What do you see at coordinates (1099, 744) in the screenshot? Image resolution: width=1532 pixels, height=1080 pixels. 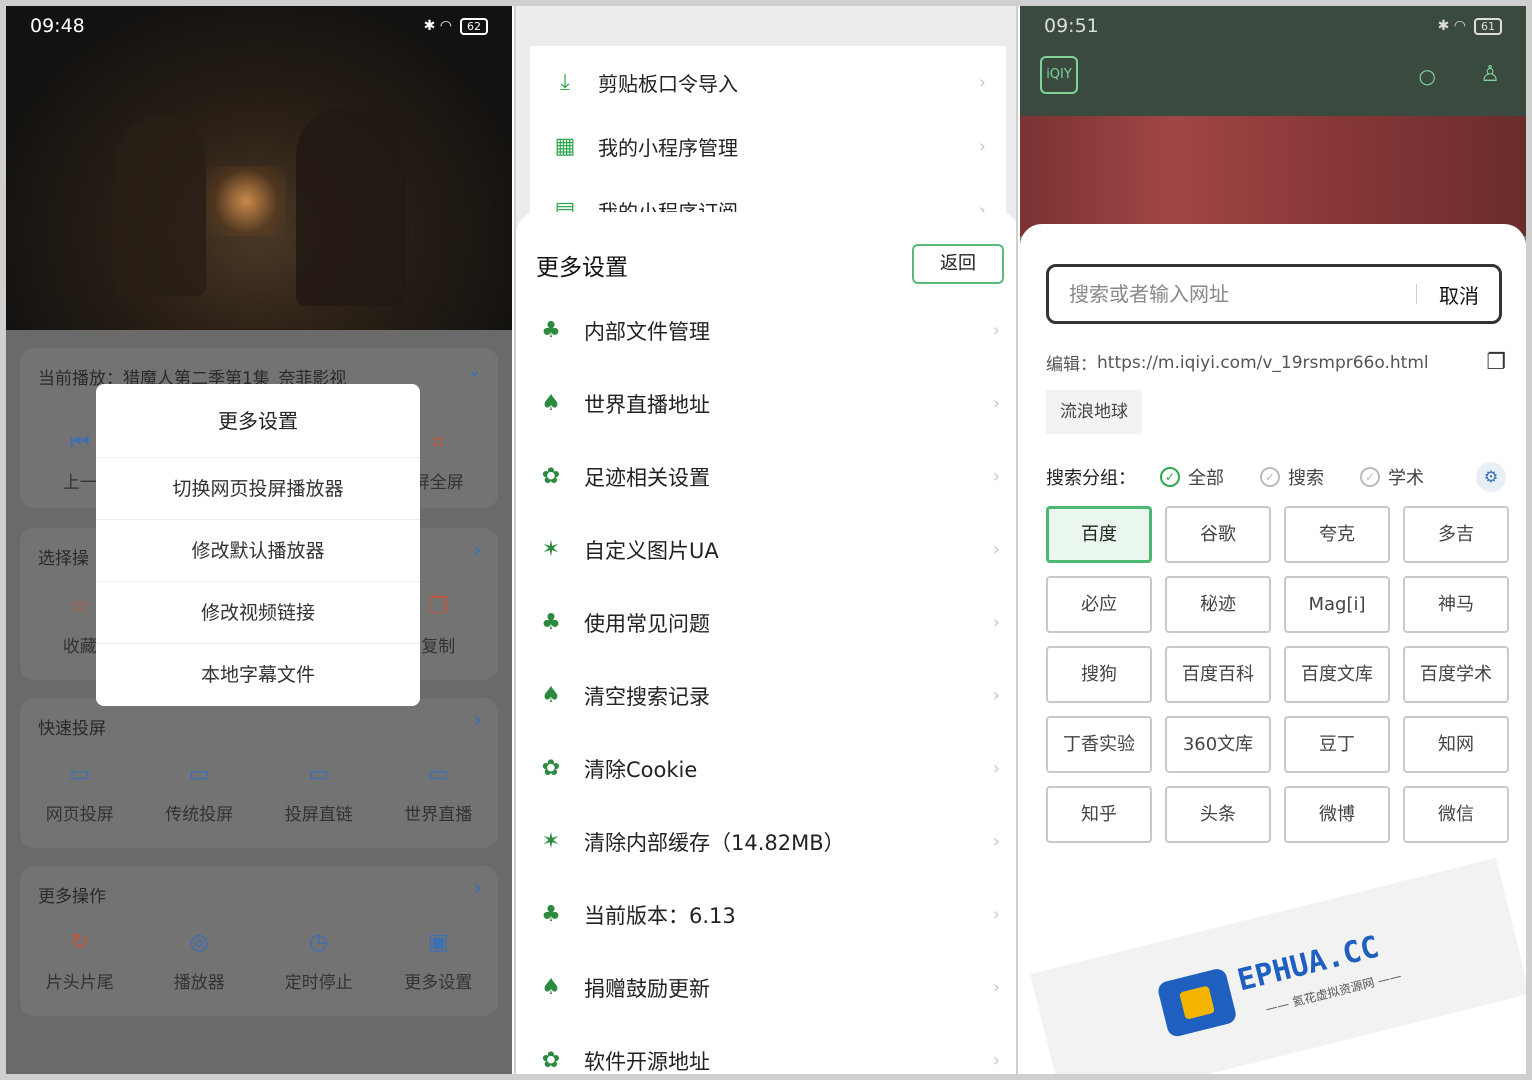 I see `engine-button: 丁香实验` at bounding box center [1099, 744].